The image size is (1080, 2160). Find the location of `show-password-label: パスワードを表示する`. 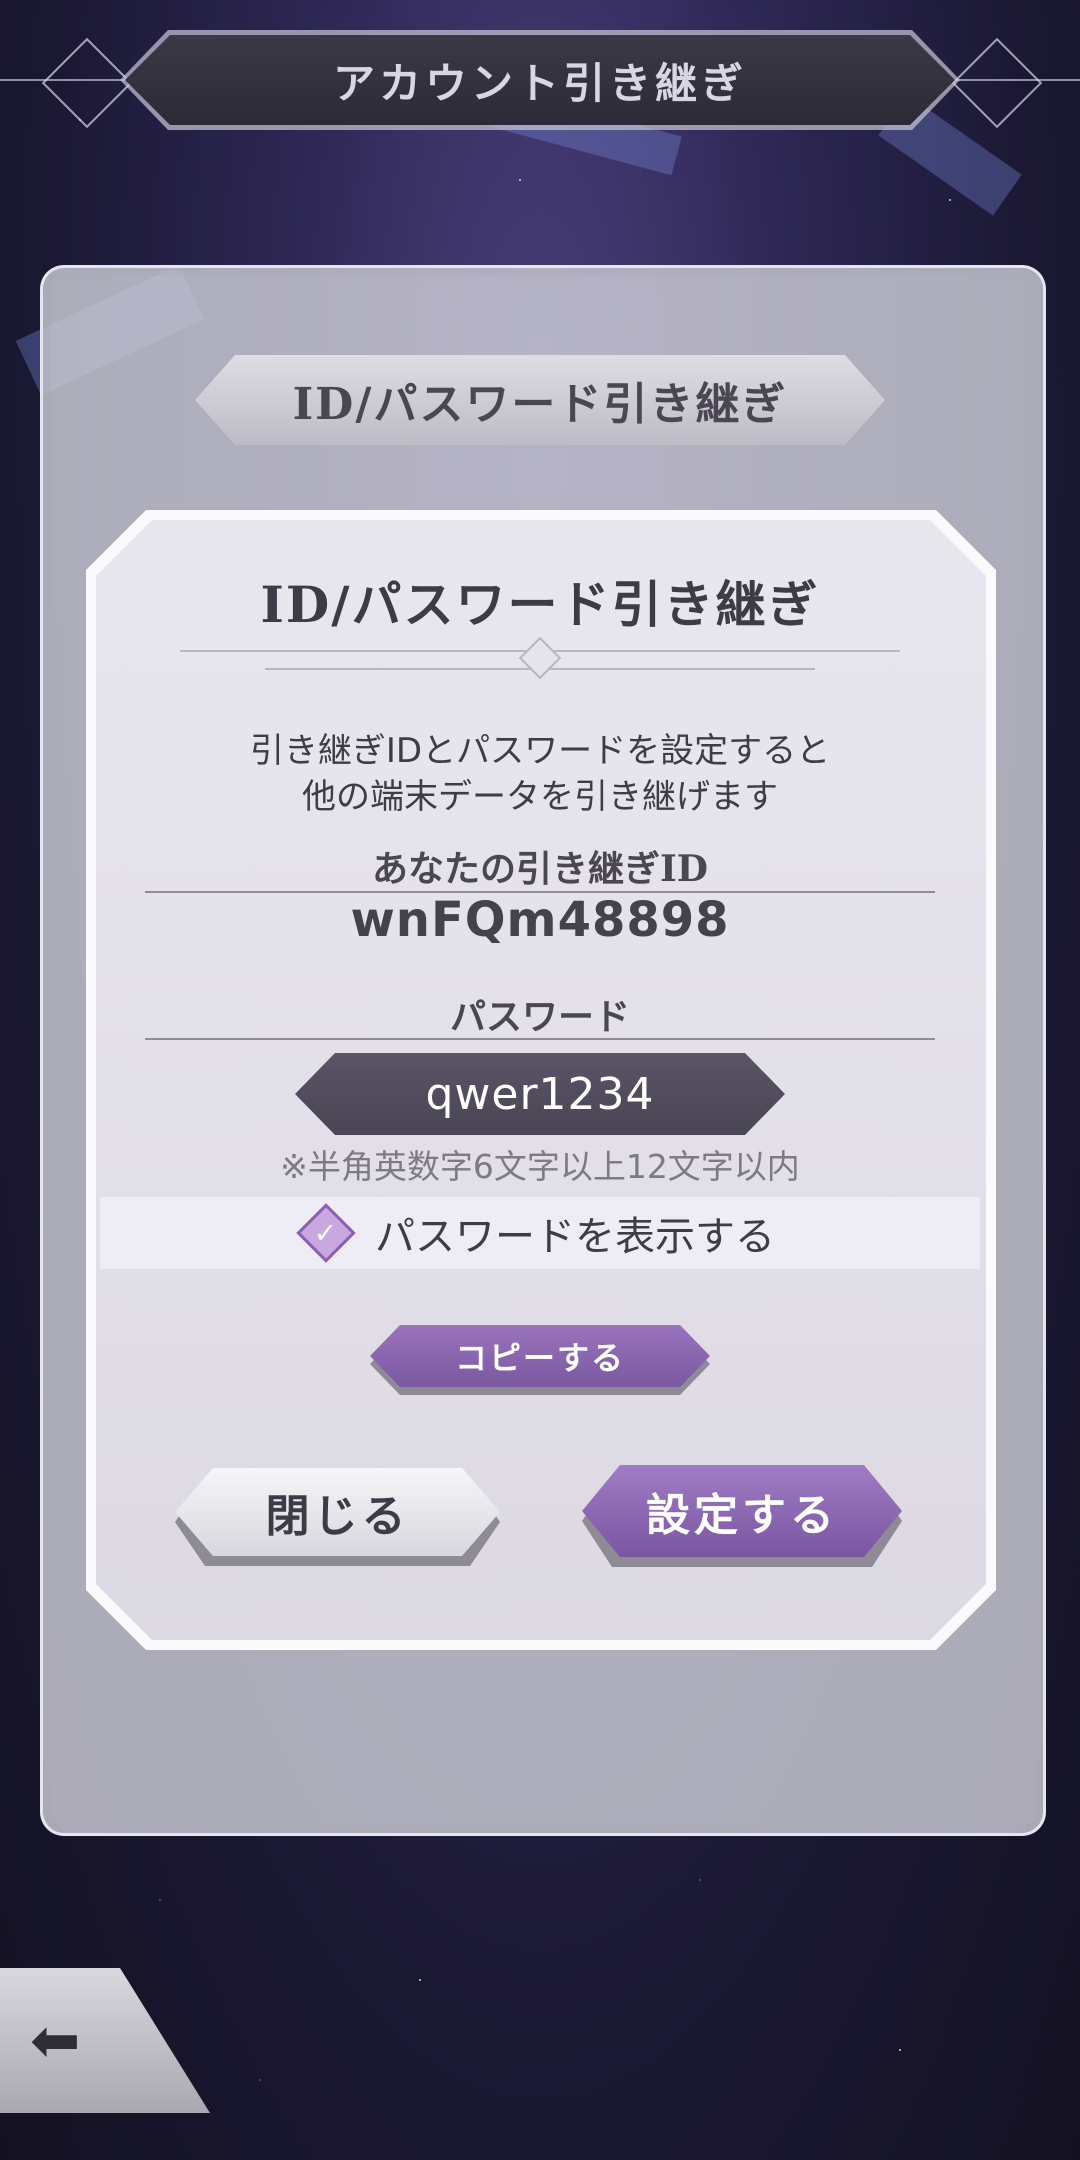

show-password-label: パスワードを表示する is located at coordinates (575, 1237).